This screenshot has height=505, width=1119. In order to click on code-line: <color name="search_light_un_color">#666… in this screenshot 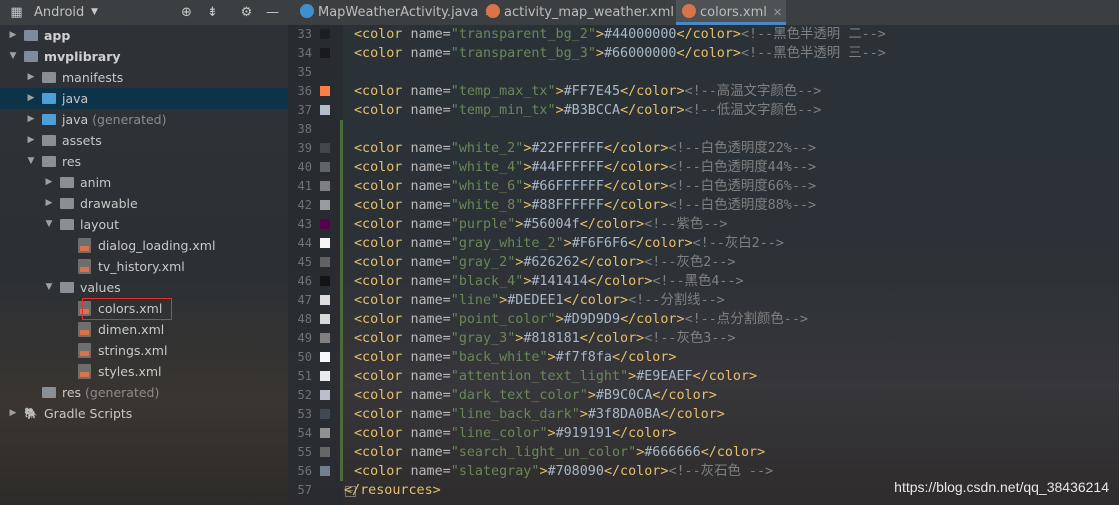, I will do `click(559, 452)`.